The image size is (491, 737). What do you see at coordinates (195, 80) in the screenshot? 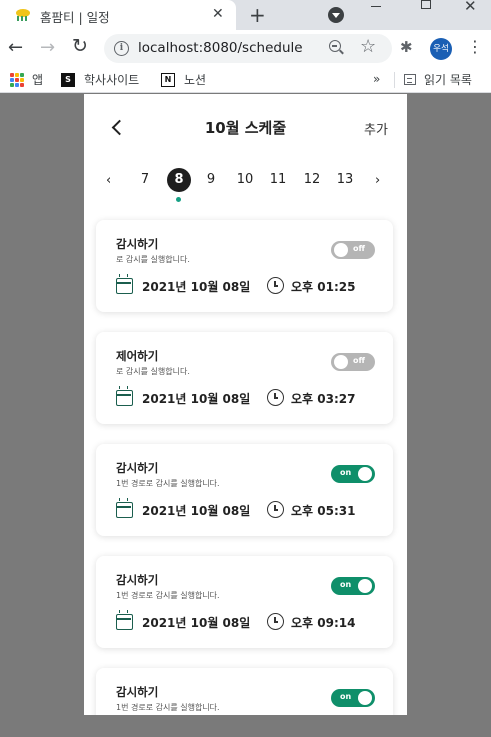
I see `bookmark-label: 노션` at bounding box center [195, 80].